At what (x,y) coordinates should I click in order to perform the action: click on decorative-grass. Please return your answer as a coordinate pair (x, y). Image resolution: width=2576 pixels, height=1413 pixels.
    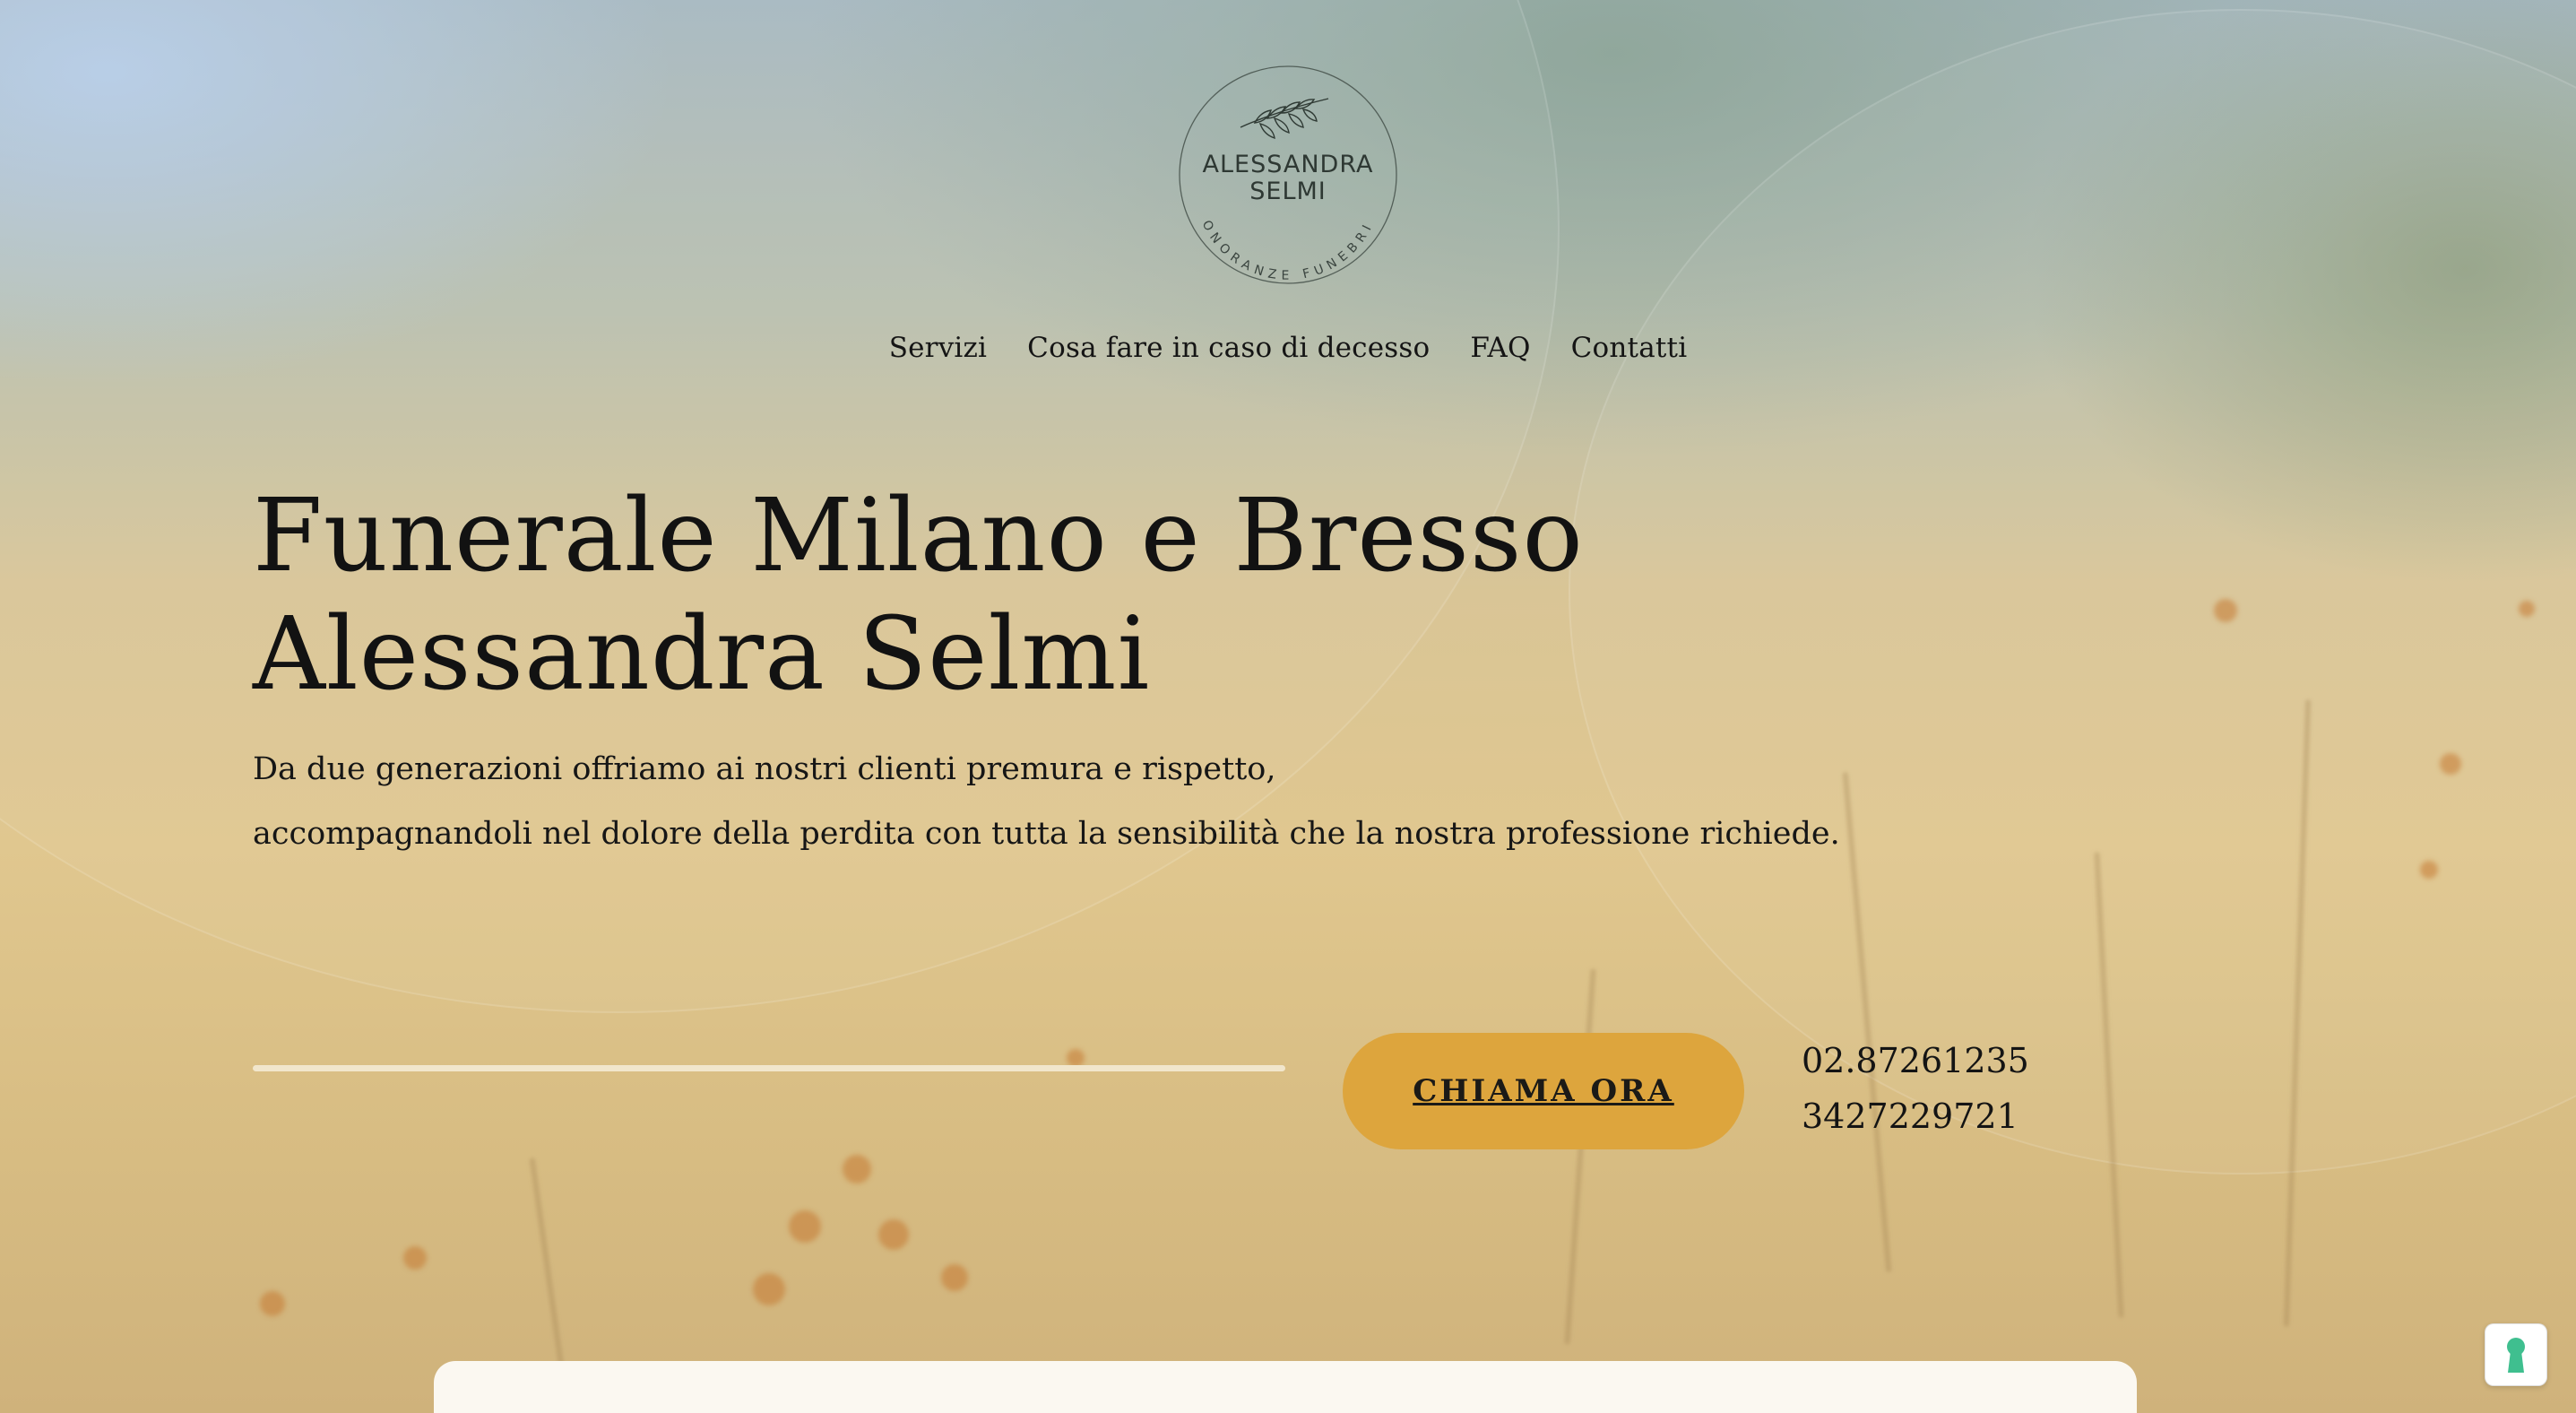
    Looking at the image, I should click on (1580, 1156).